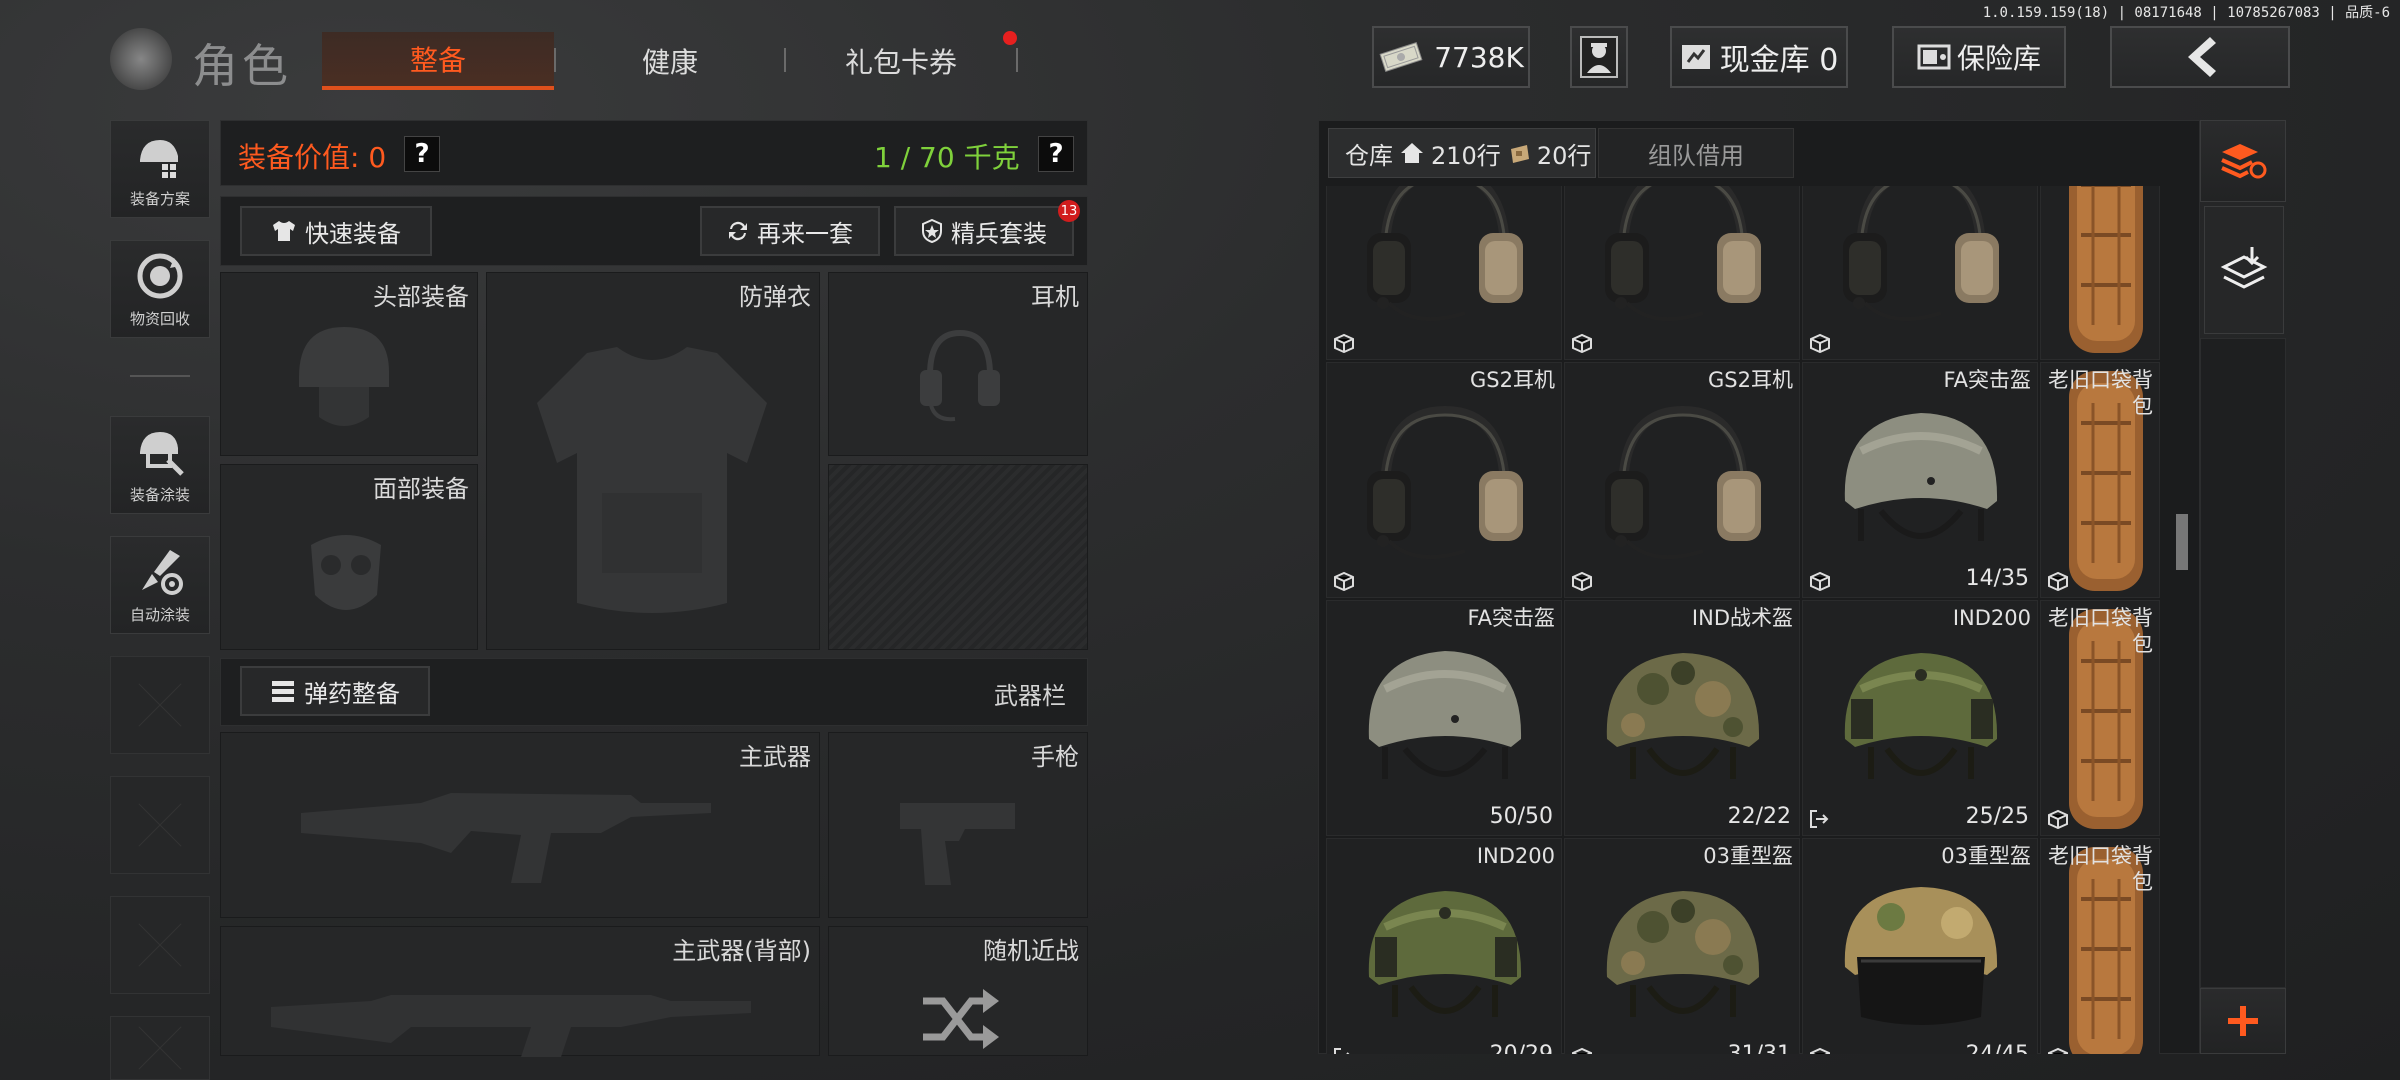 The image size is (2400, 1080). I want to click on ammo-prep-label: 弹药整备, so click(352, 693).